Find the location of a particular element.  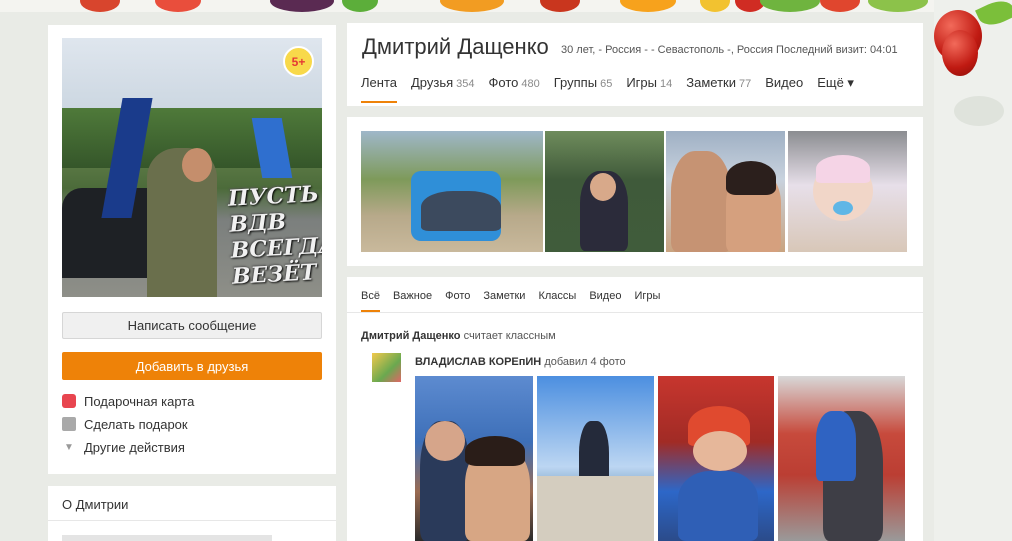

feed-tab-notes: Заметки is located at coordinates (504, 296).